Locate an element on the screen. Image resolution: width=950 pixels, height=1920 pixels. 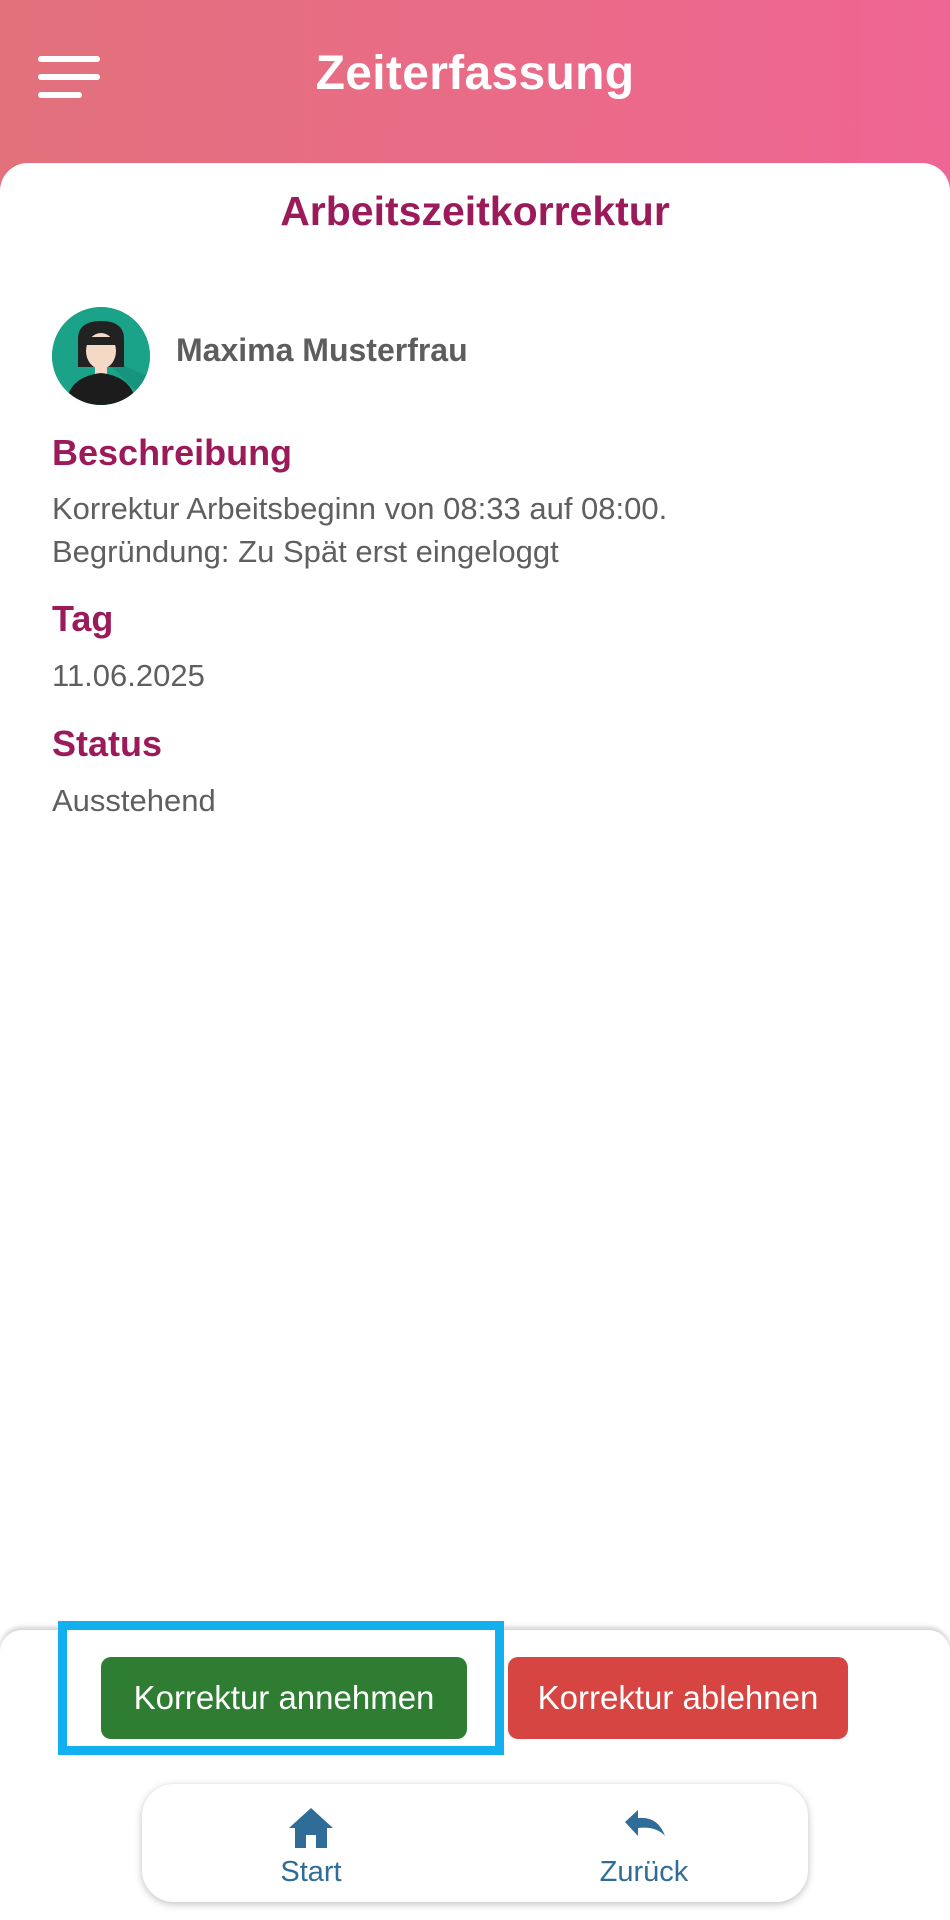
accept-correction-button: Korrektur annehmen is located at coordinates (284, 1698).